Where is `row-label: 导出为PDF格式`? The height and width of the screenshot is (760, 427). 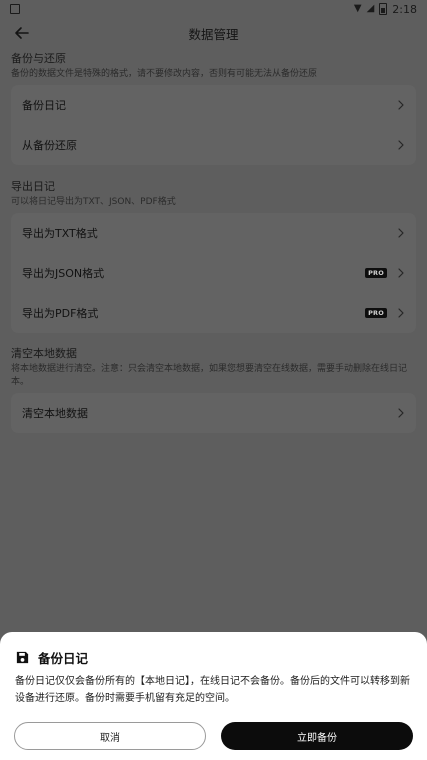
row-label: 导出为PDF格式 is located at coordinates (60, 313).